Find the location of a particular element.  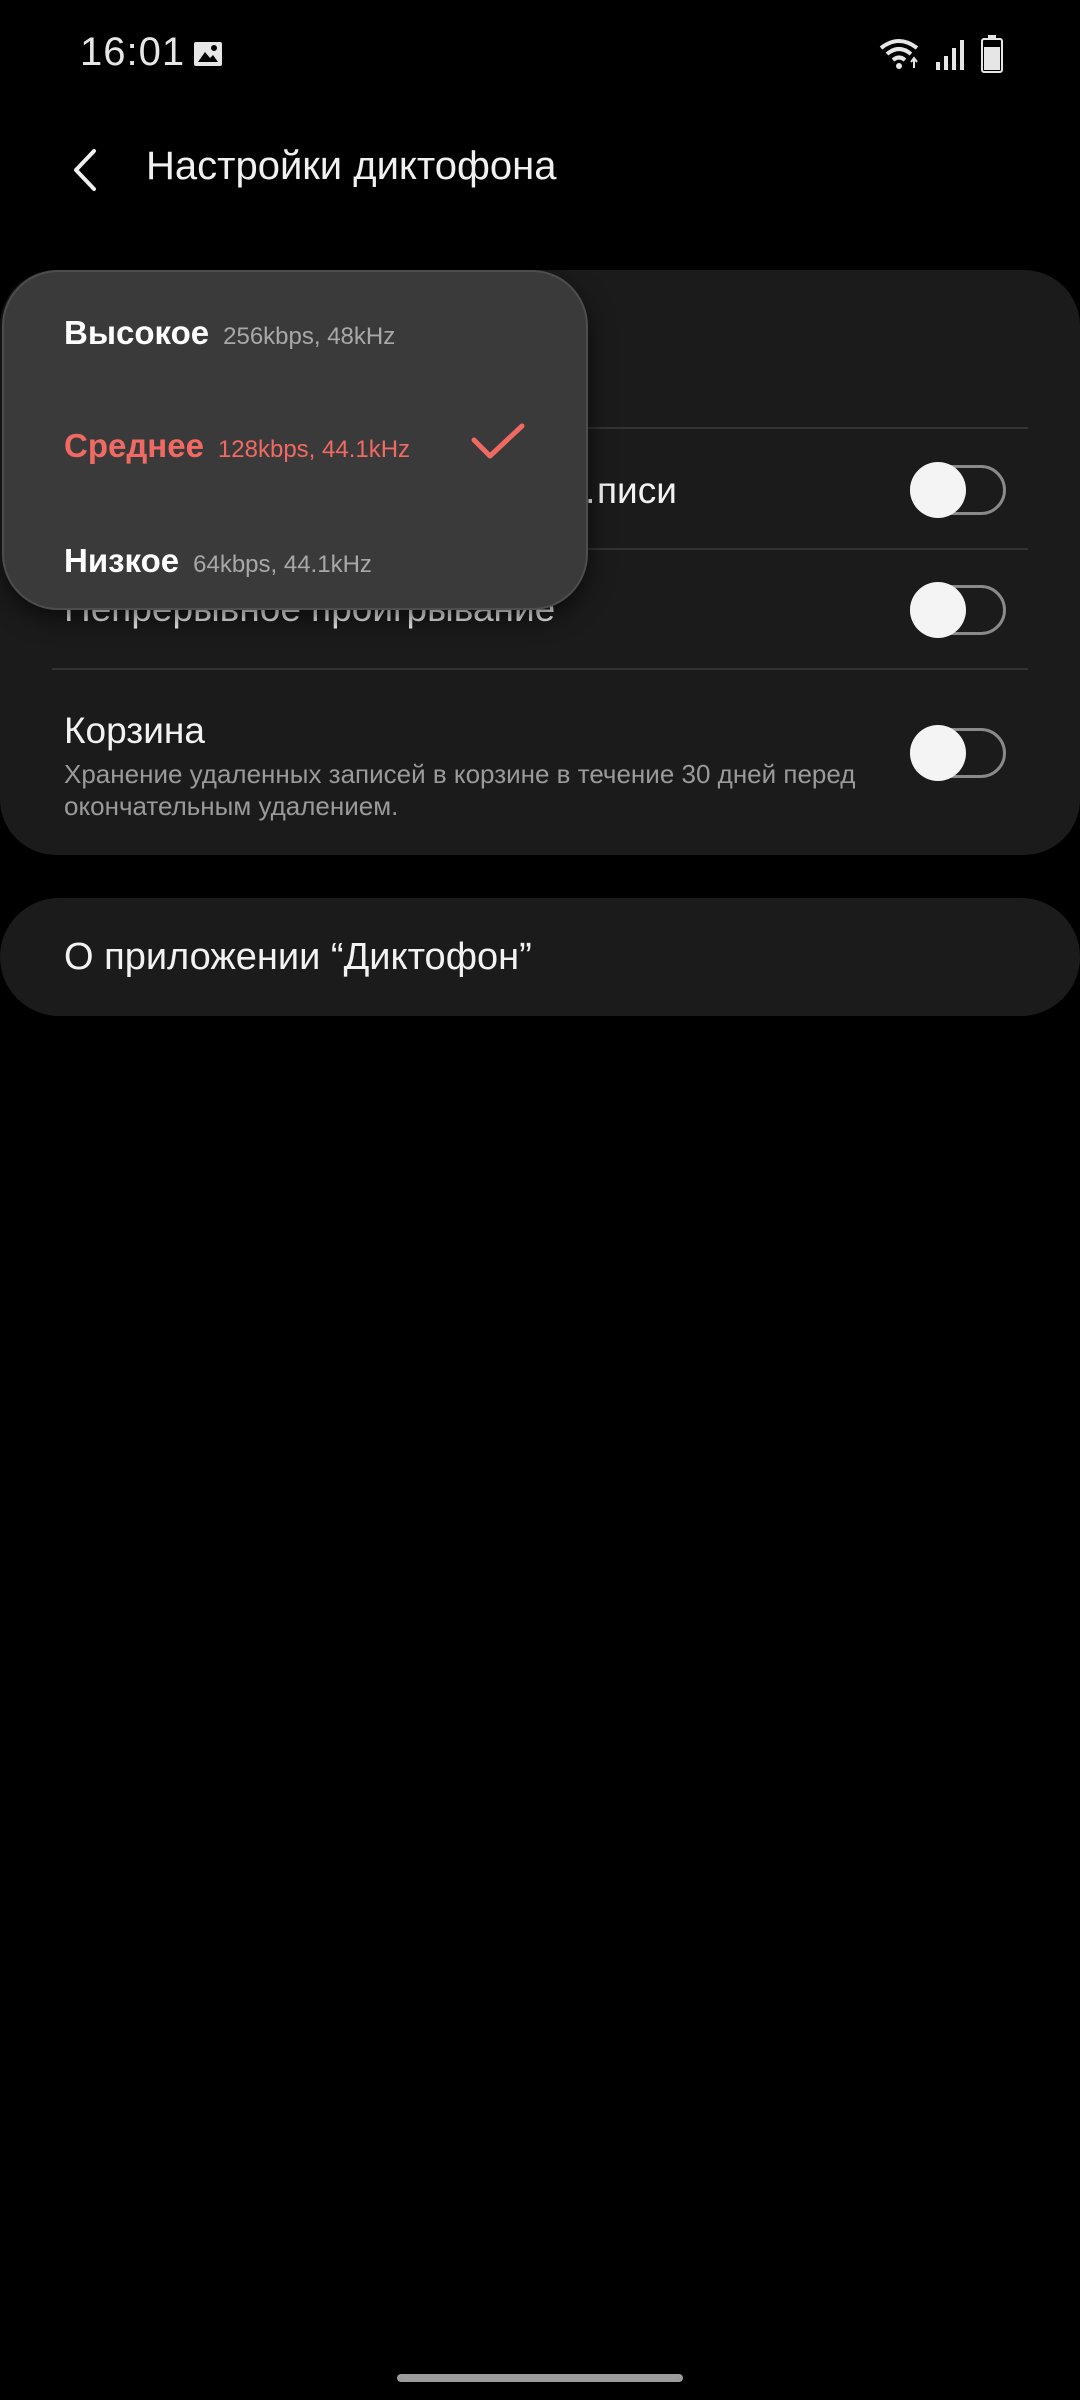

option-detail: 128kbps, 44.1kHz is located at coordinates (314, 449).